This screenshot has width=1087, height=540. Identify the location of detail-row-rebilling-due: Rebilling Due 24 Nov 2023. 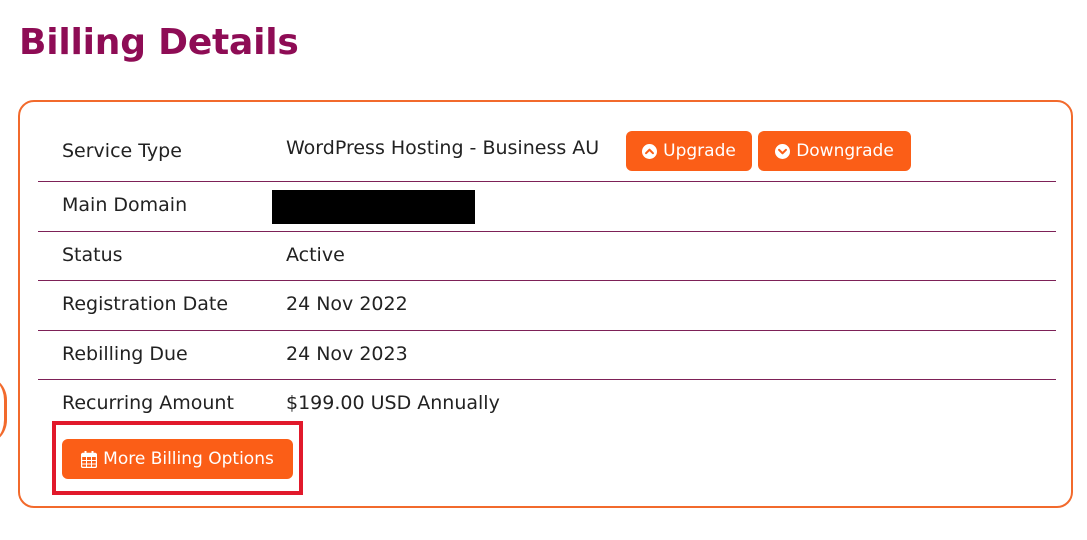
(547, 355).